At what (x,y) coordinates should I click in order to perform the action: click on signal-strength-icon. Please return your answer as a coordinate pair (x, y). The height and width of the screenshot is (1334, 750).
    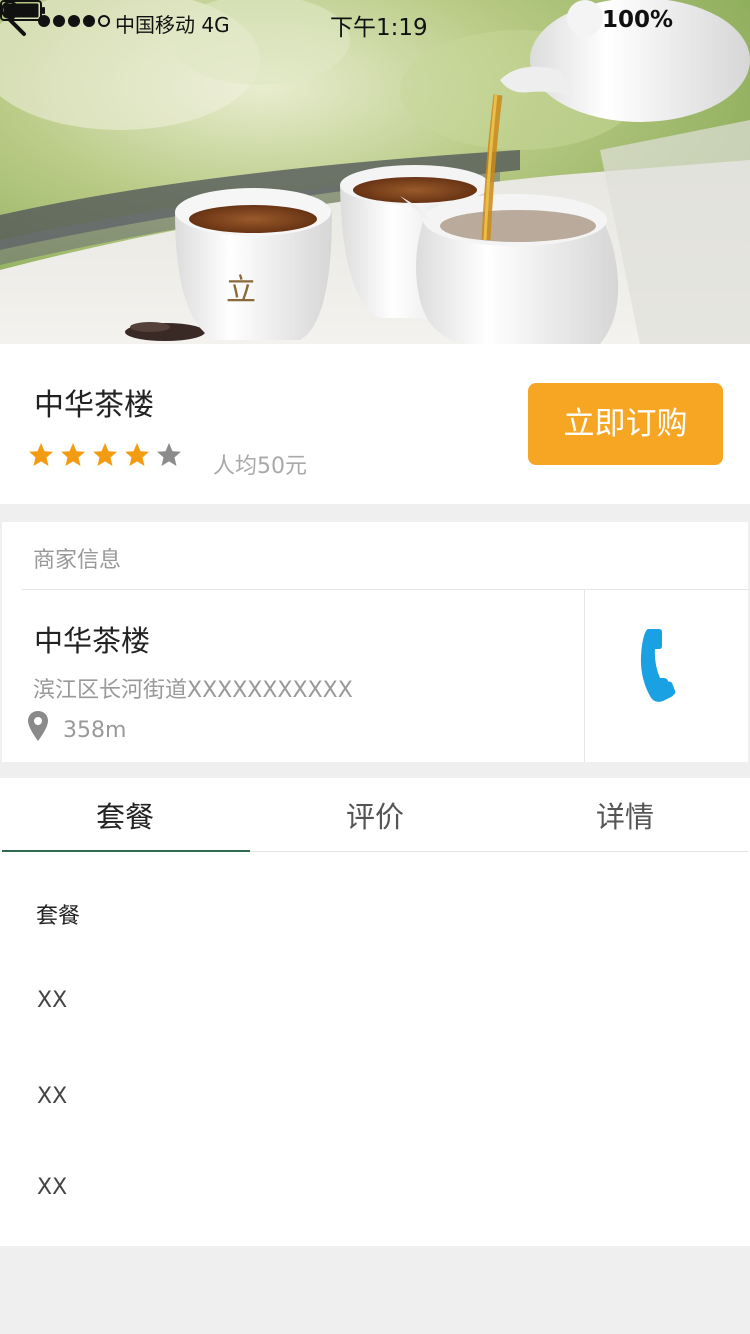
    Looking at the image, I should click on (74, 21).